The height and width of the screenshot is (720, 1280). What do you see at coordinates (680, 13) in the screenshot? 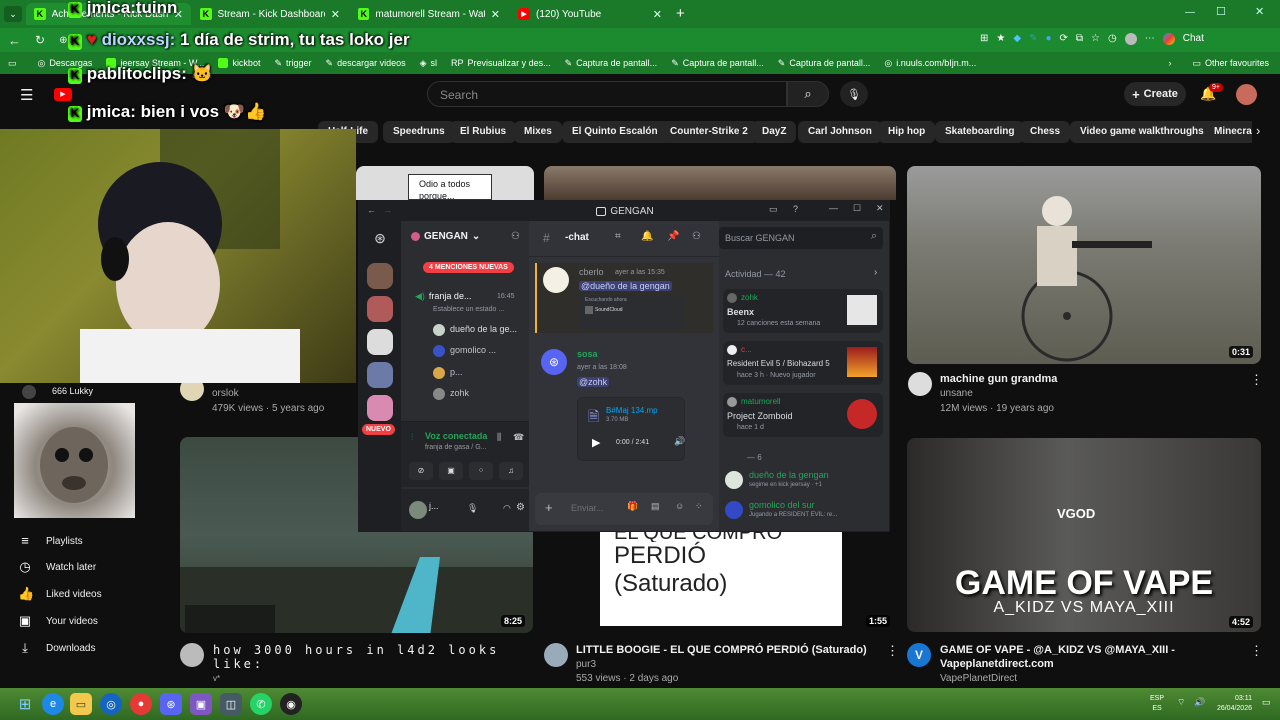
I see `new-tab-button: +` at bounding box center [680, 13].